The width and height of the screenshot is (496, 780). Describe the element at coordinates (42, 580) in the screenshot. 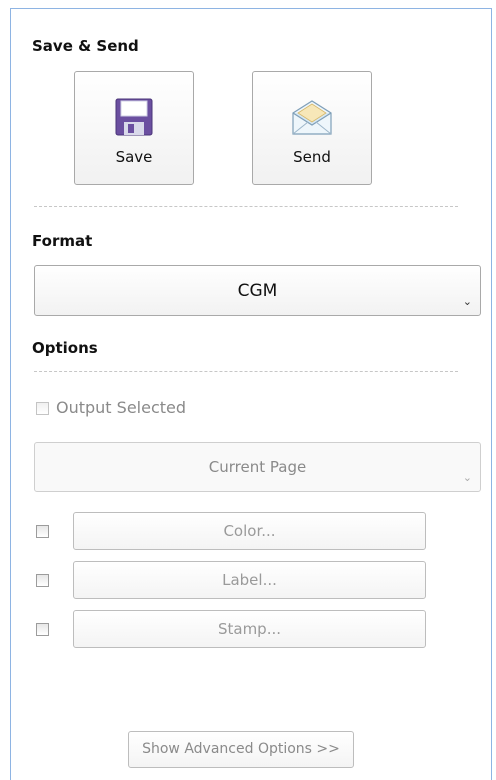

I see `label-checkbox` at that location.